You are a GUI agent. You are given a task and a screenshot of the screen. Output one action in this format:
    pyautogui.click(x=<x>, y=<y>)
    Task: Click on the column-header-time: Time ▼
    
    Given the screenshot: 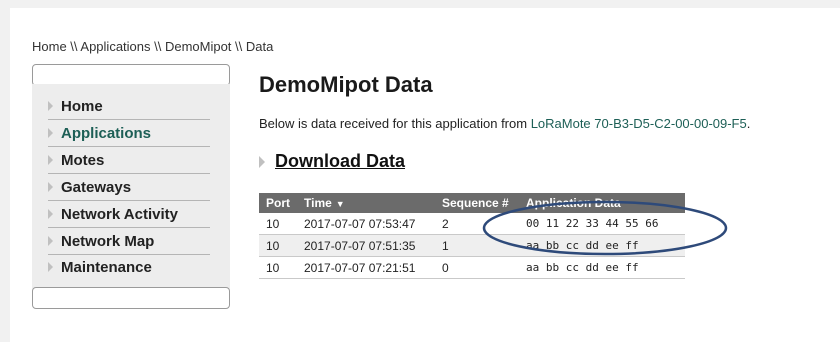 What is the action you would take?
    pyautogui.click(x=366, y=203)
    